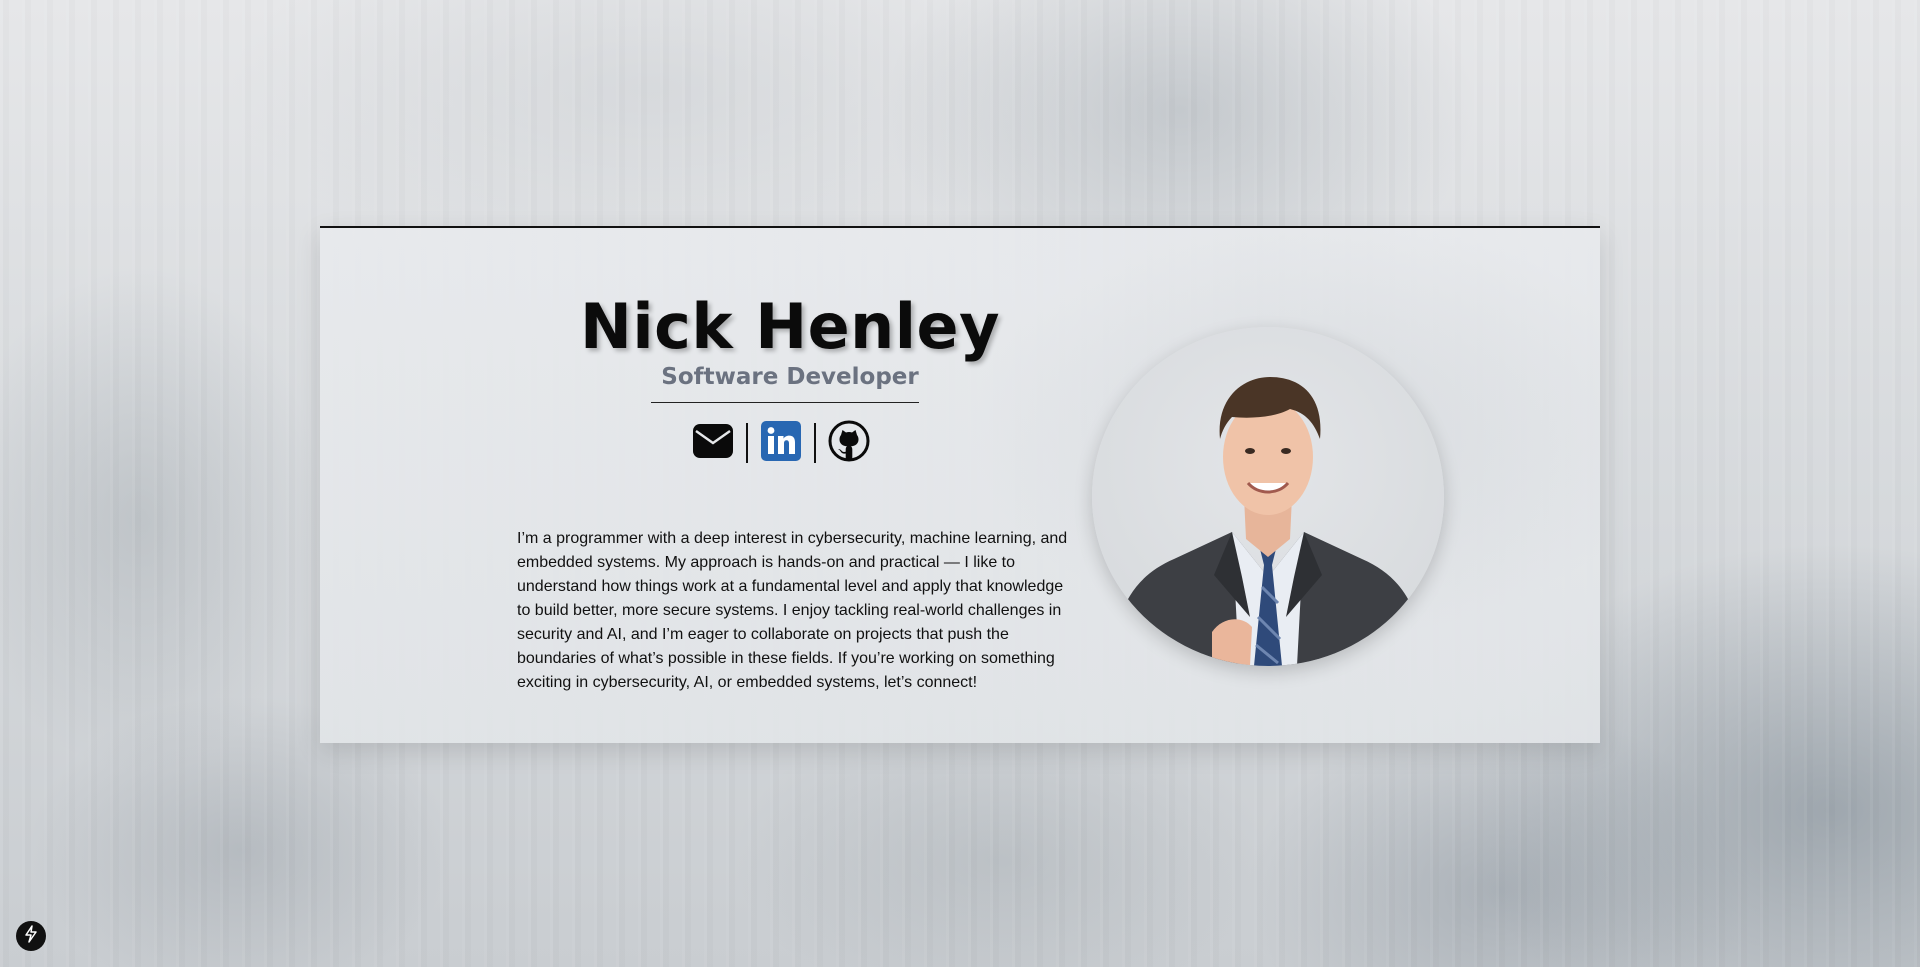  I want to click on dev-indicator-button, so click(31, 936).